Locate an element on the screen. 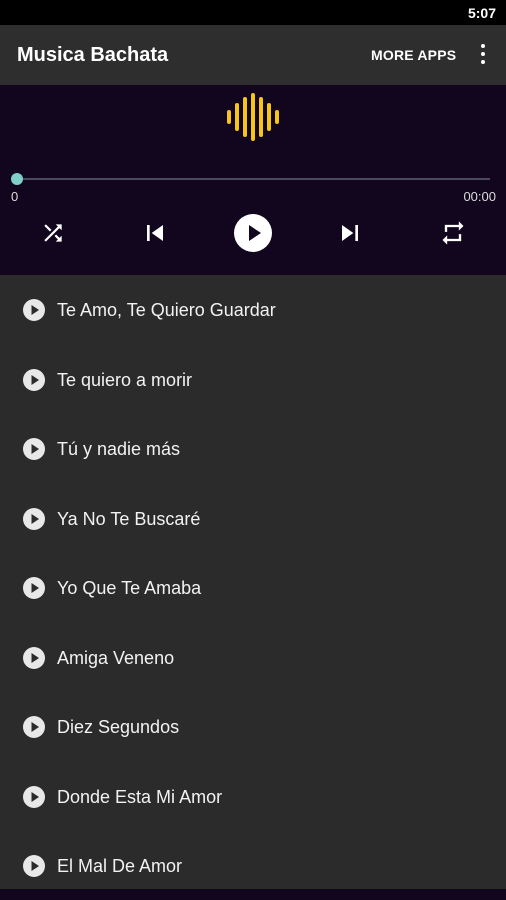  repeat-button is located at coordinates (453, 233).